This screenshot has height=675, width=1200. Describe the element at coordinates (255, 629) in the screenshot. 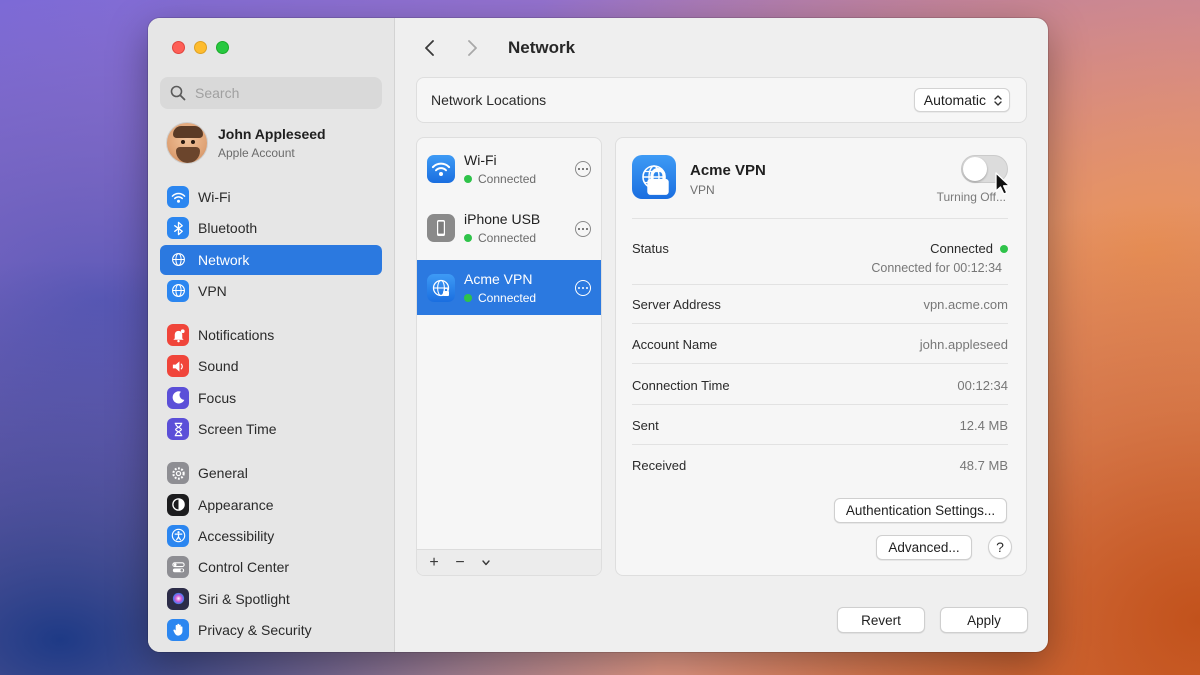

I see `sidebar-item-label: Privacy & Security` at that location.